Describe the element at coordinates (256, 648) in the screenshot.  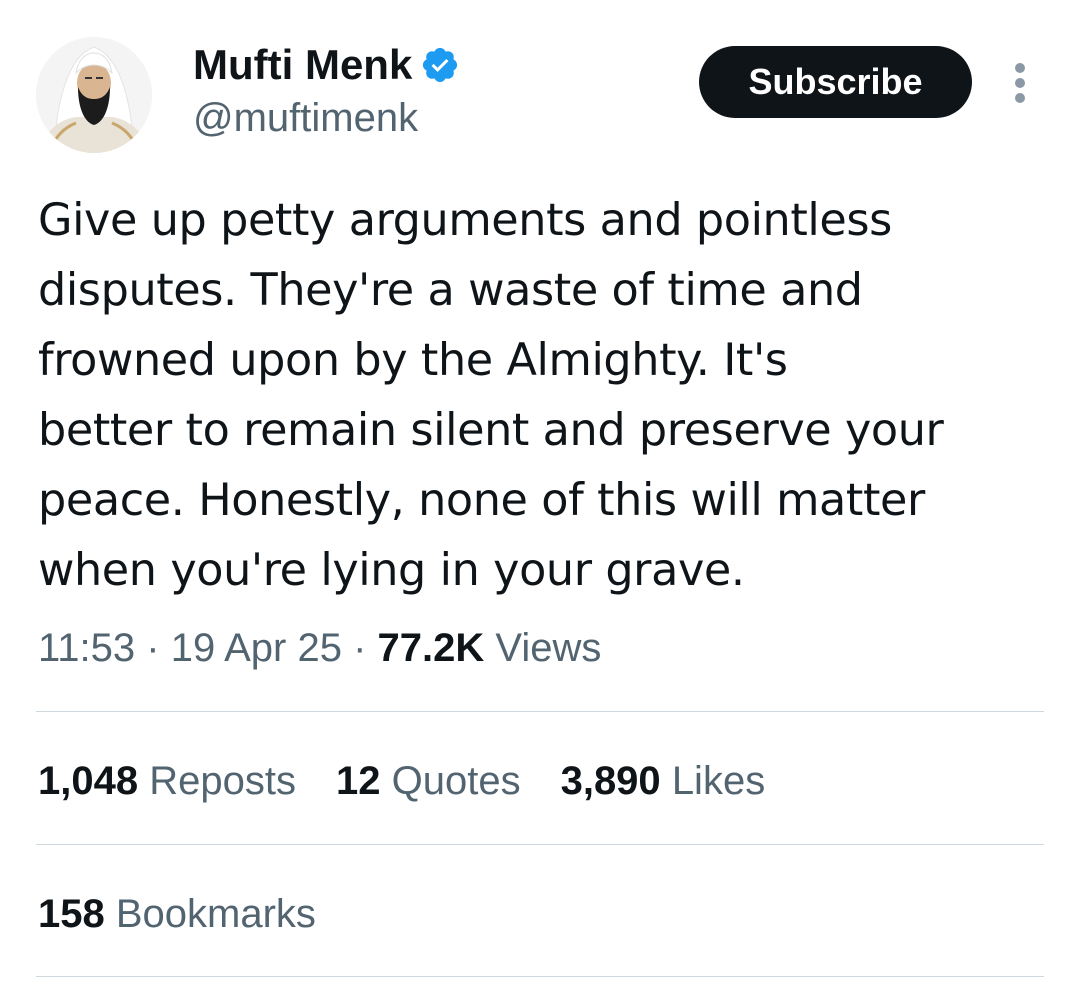
I see `tweet-date: 19 Apr 25` at that location.